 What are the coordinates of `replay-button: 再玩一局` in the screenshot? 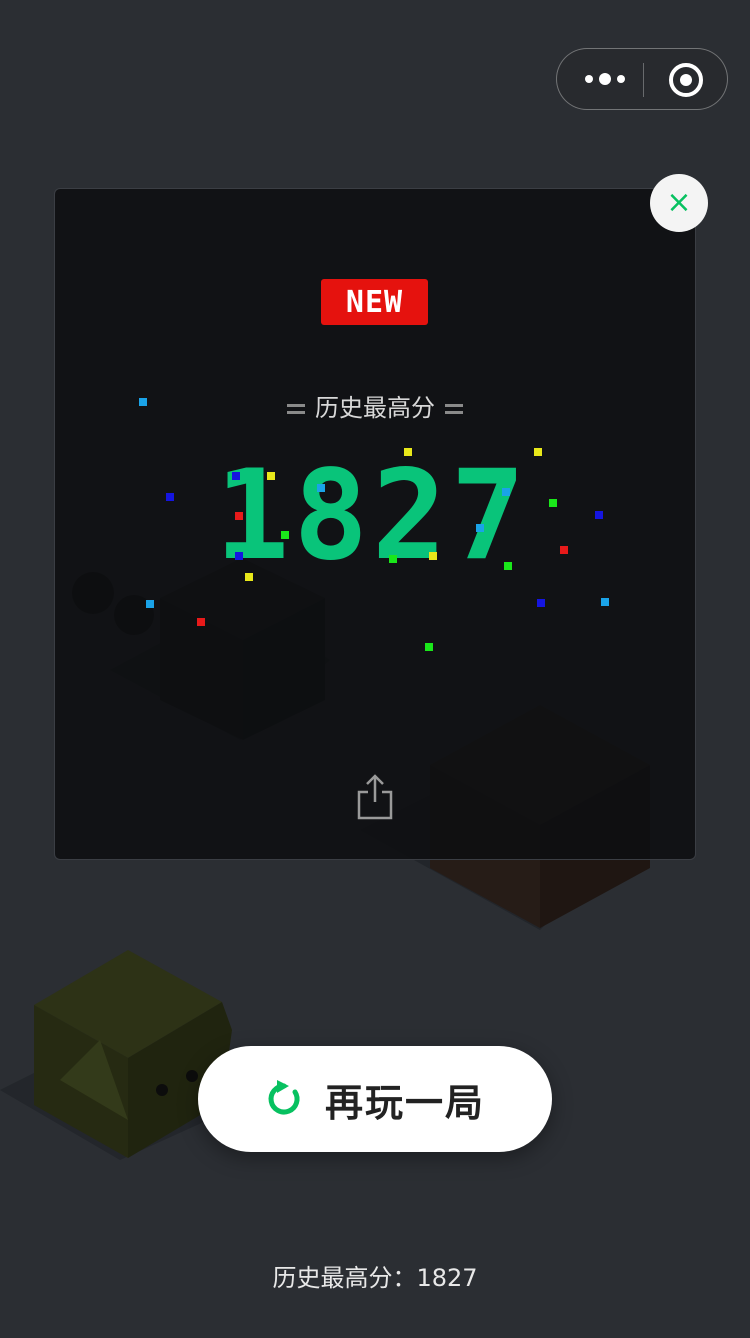 It's located at (375, 1099).